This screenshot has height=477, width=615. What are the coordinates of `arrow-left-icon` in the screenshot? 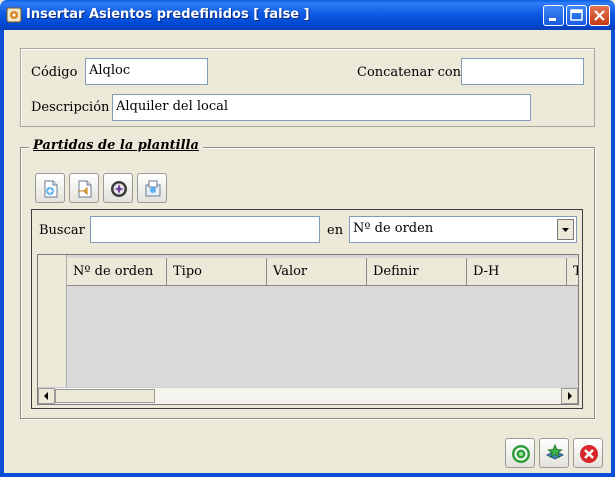 It's located at (46, 396).